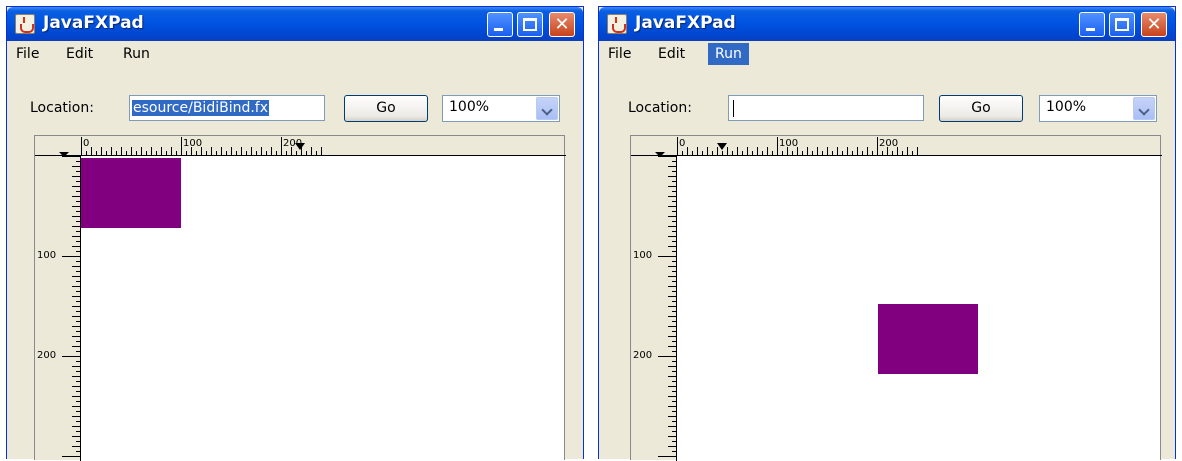 The height and width of the screenshot is (461, 1182). Describe the element at coordinates (826, 108) in the screenshot. I see `location-input` at that location.